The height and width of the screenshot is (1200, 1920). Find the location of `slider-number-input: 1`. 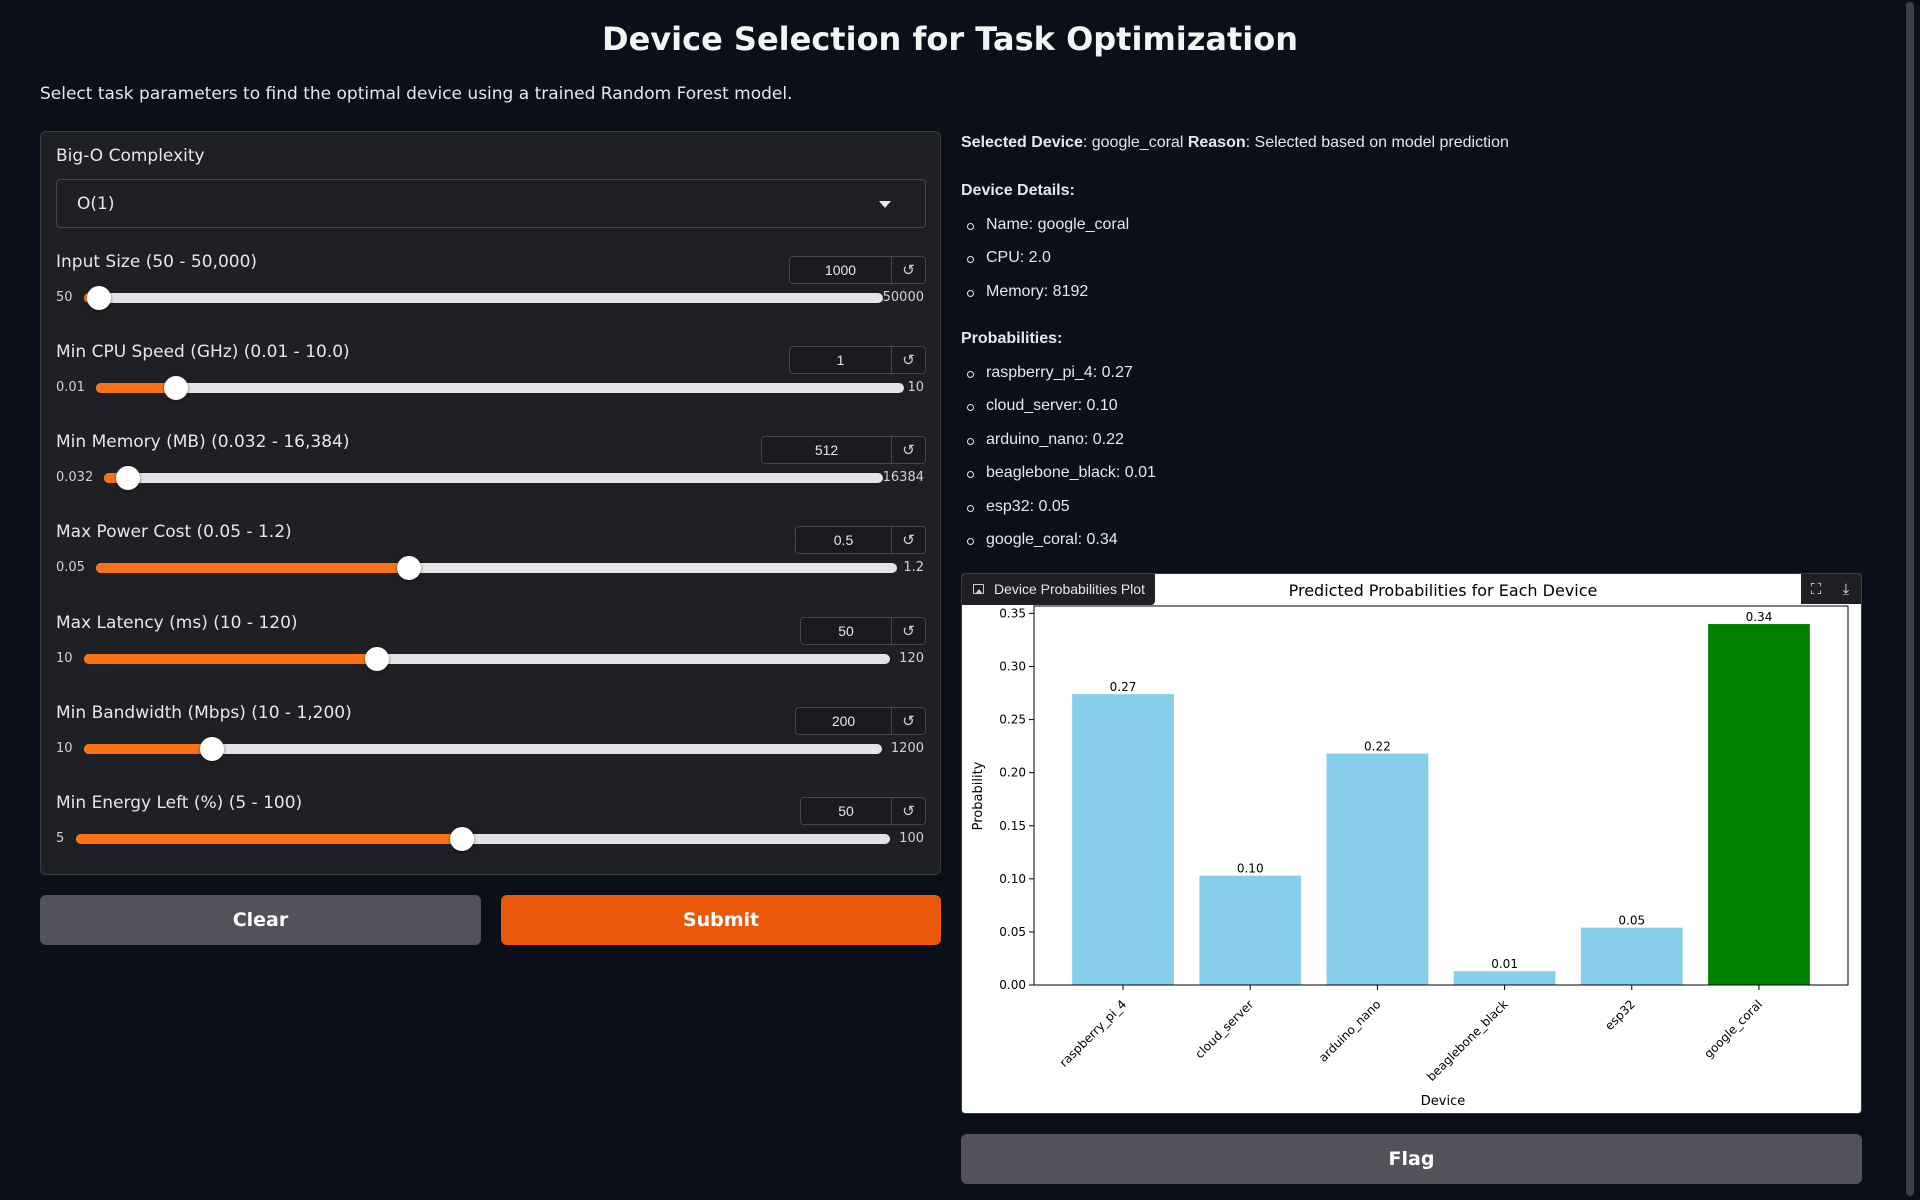

slider-number-input: 1 is located at coordinates (840, 360).